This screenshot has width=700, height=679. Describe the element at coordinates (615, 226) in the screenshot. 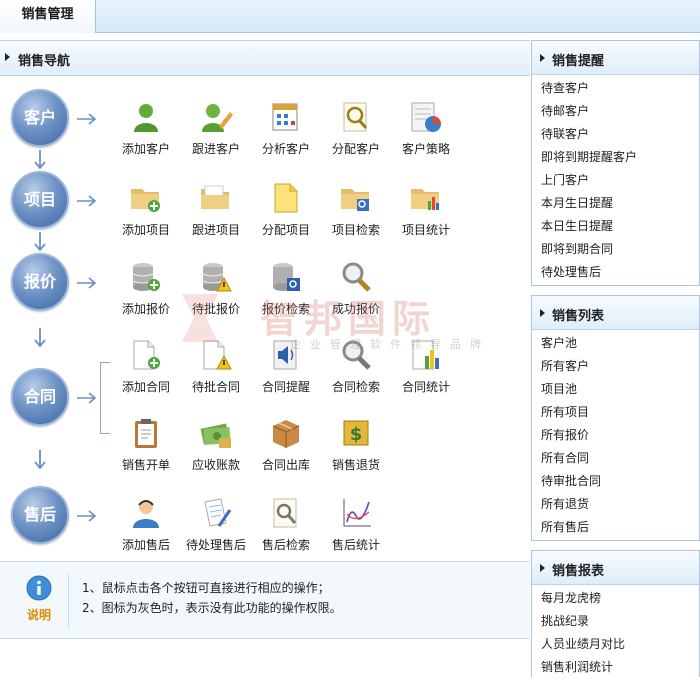

I see `reminder-item: 本日生日提醒` at that location.